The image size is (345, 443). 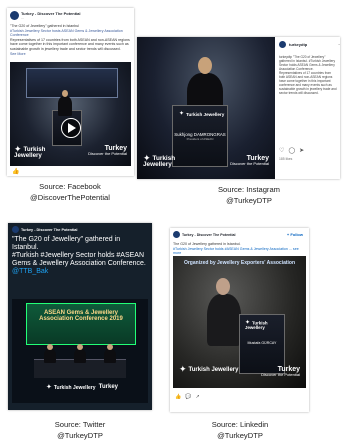 I want to click on instagram-caption-source: Source: Instagram, so click(x=249, y=189).